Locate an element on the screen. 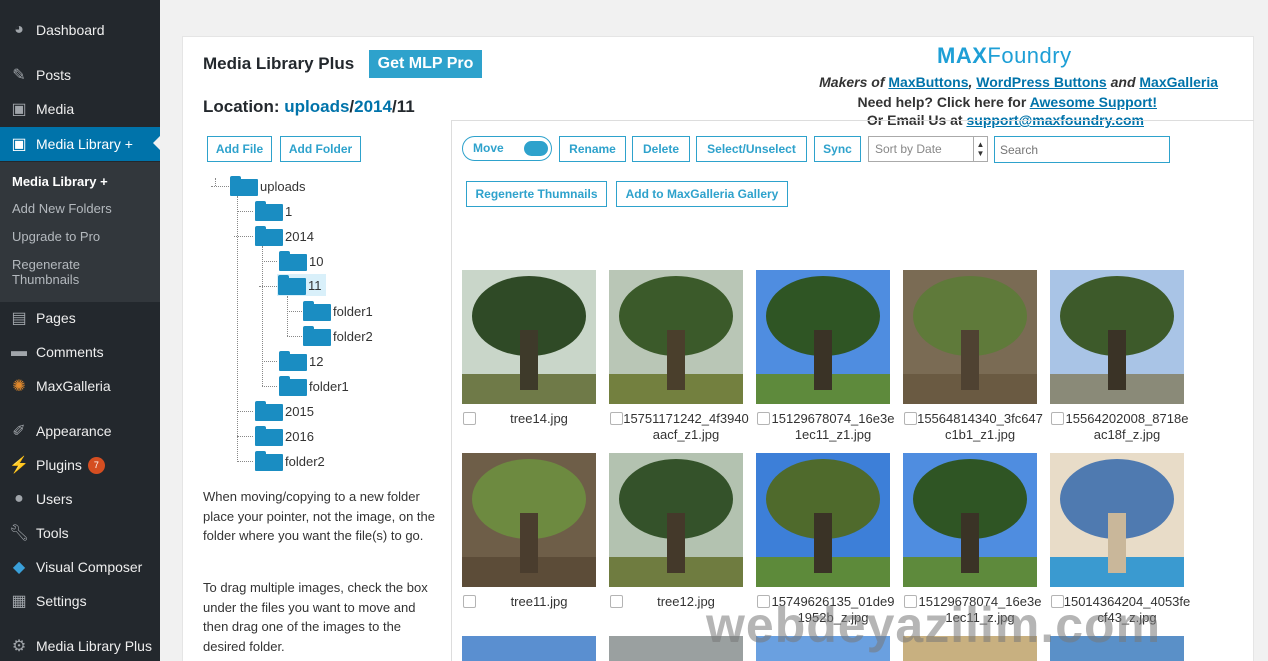 The height and width of the screenshot is (661, 1268). maxbuttons-link: MaxButtons is located at coordinates (928, 82).